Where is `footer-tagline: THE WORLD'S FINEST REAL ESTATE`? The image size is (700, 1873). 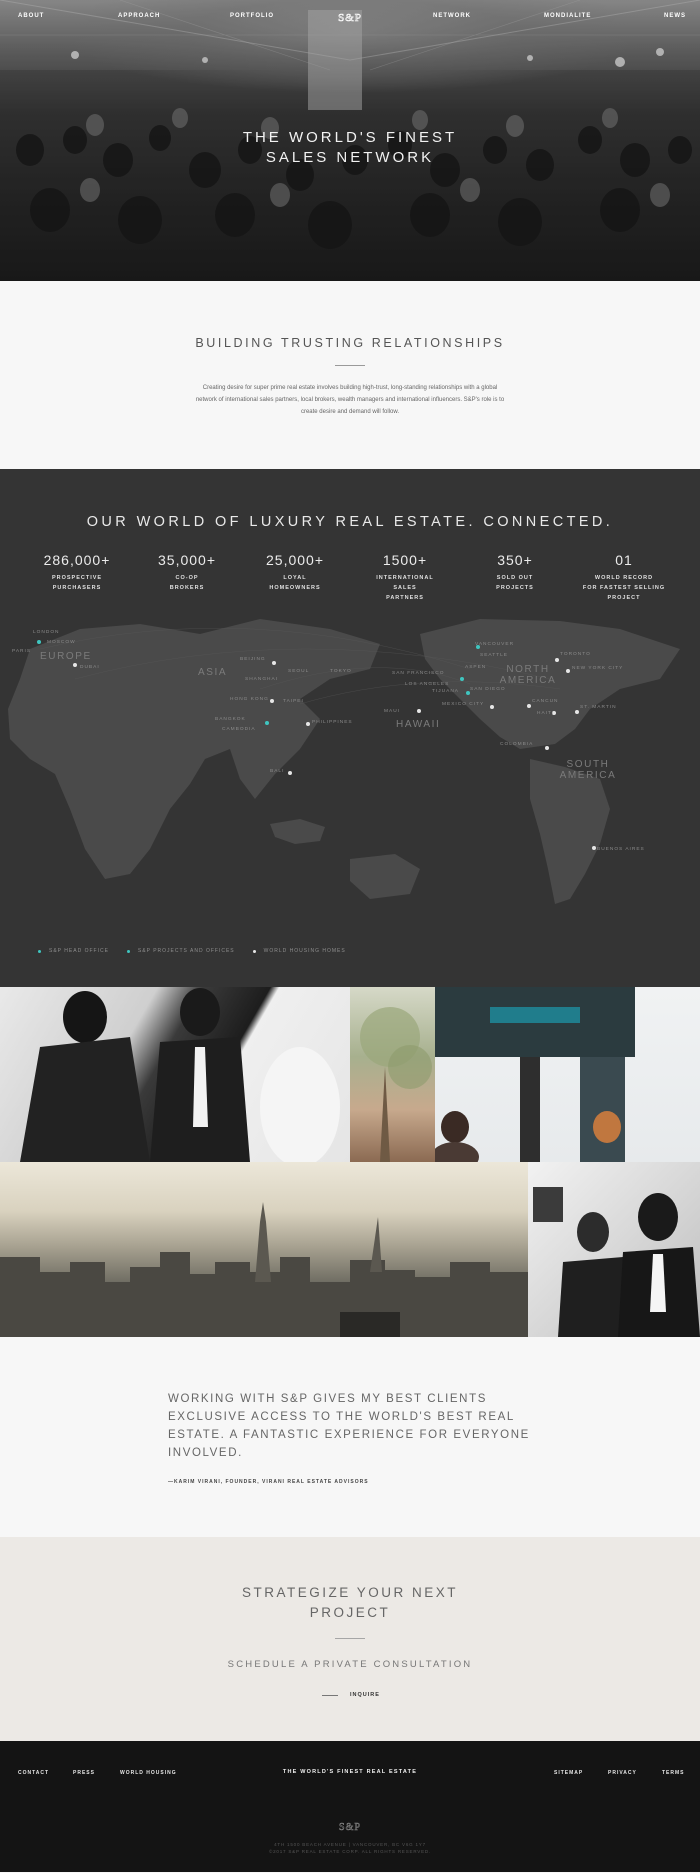
footer-tagline: THE WORLD'S FINEST REAL ESTATE is located at coordinates (350, 1772).